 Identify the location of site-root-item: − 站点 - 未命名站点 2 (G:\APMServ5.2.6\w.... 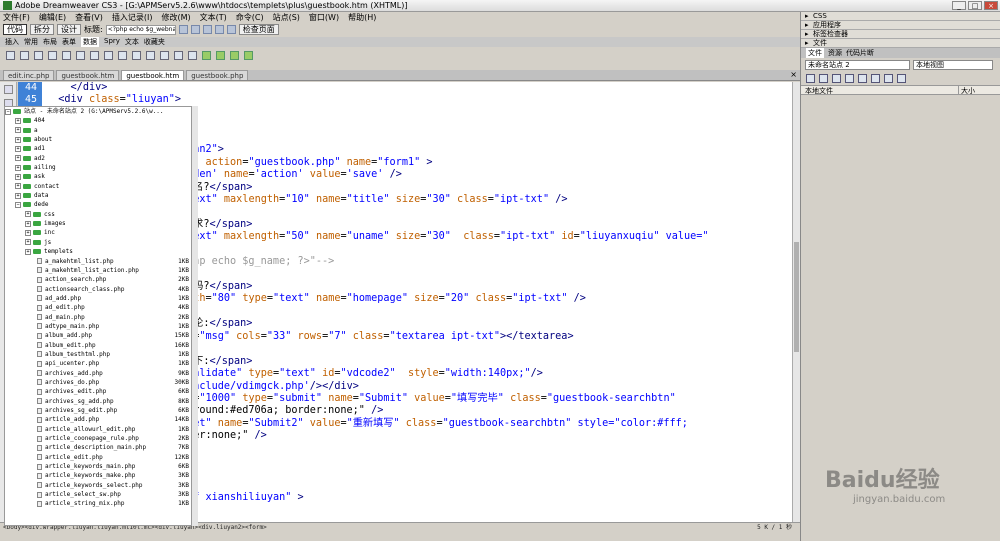
(98, 111).